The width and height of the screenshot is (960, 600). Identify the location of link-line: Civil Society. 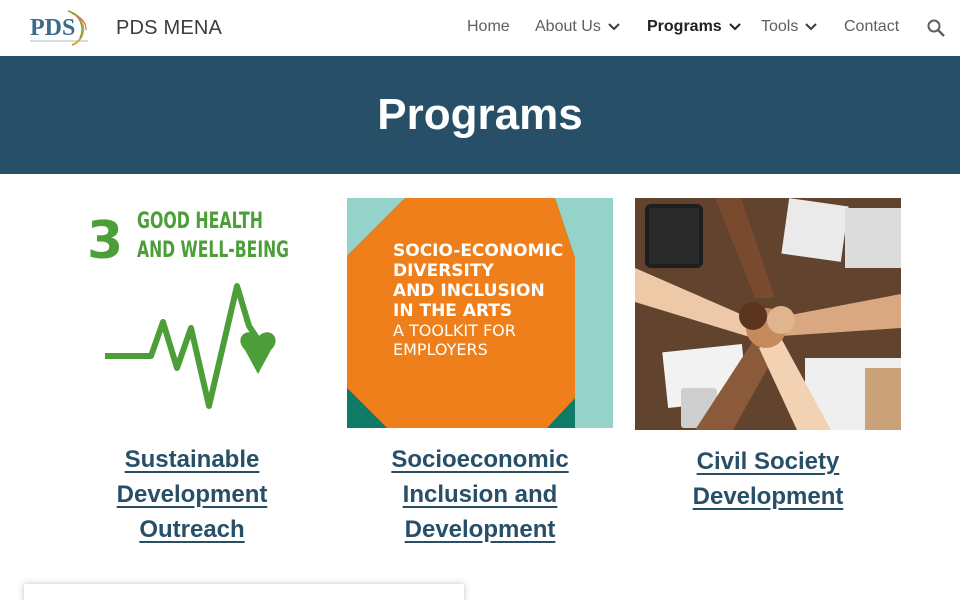
(768, 461).